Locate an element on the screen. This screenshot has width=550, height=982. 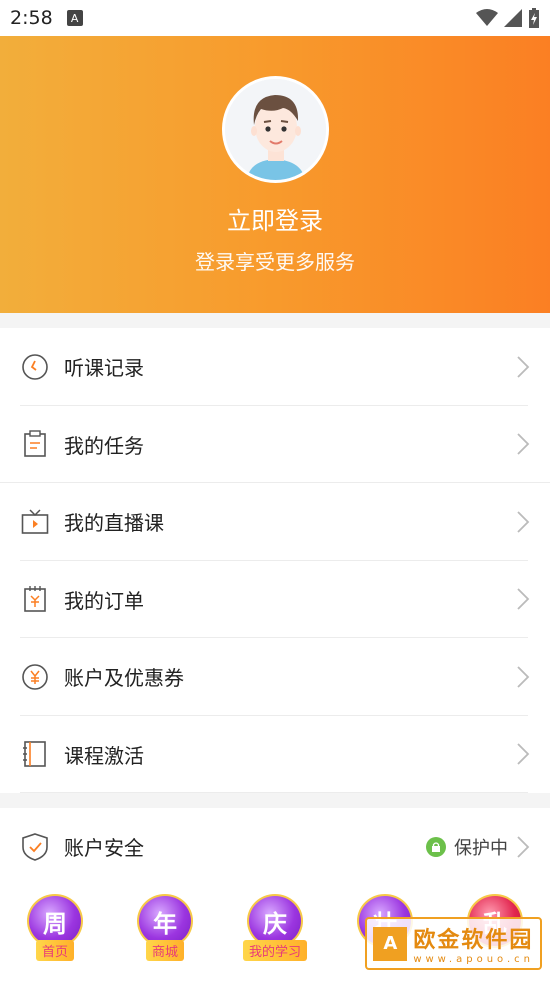
watermark: A 欧金软件园 www.apouo.cn is located at coordinates (453, 943).